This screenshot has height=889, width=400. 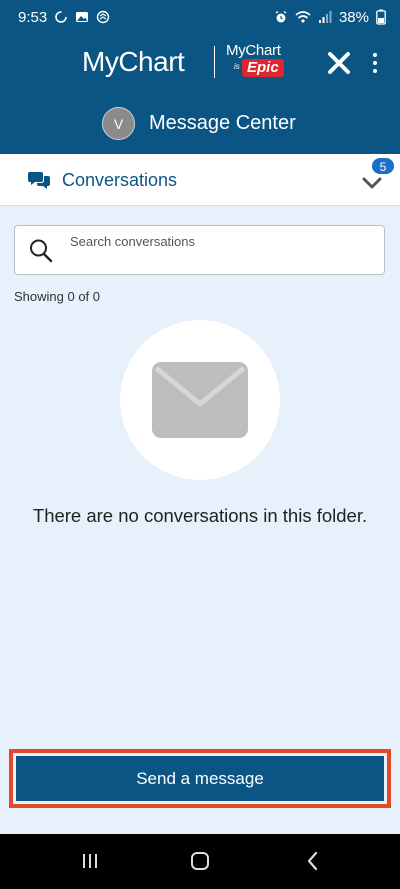 What do you see at coordinates (33, 17) in the screenshot?
I see `status-time: 9:53` at bounding box center [33, 17].